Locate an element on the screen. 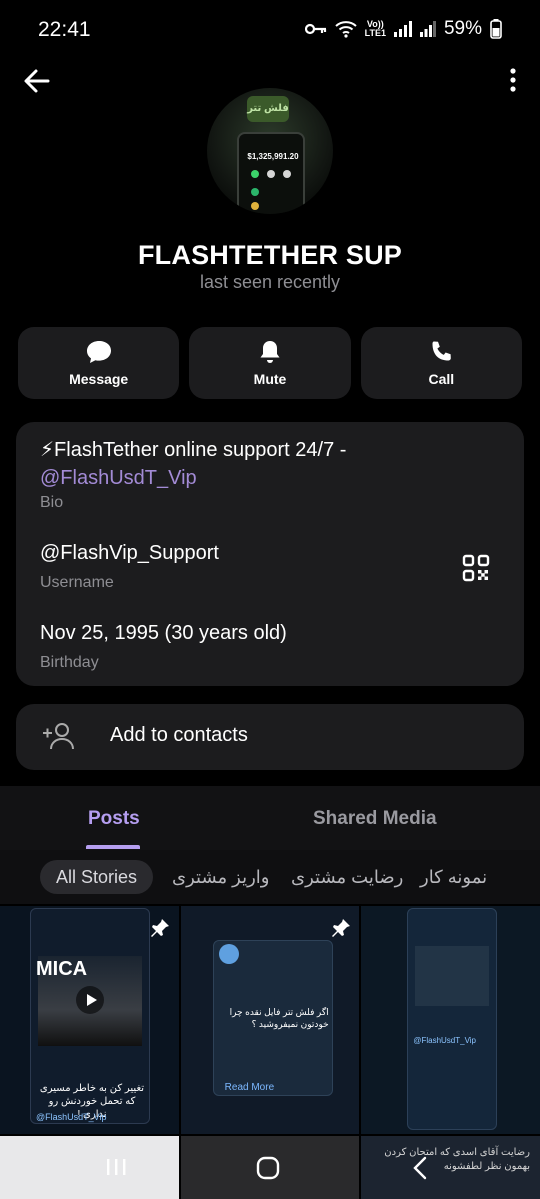 The height and width of the screenshot is (1199, 540). recent-apps-icon is located at coordinates (116, 1167).